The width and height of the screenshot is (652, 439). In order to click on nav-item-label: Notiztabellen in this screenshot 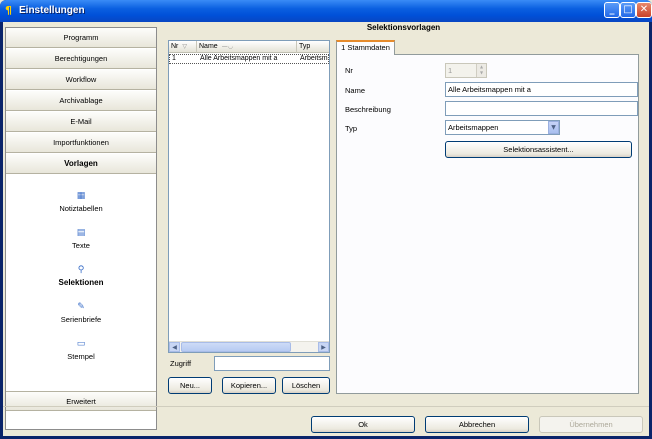, I will do `click(81, 208)`.